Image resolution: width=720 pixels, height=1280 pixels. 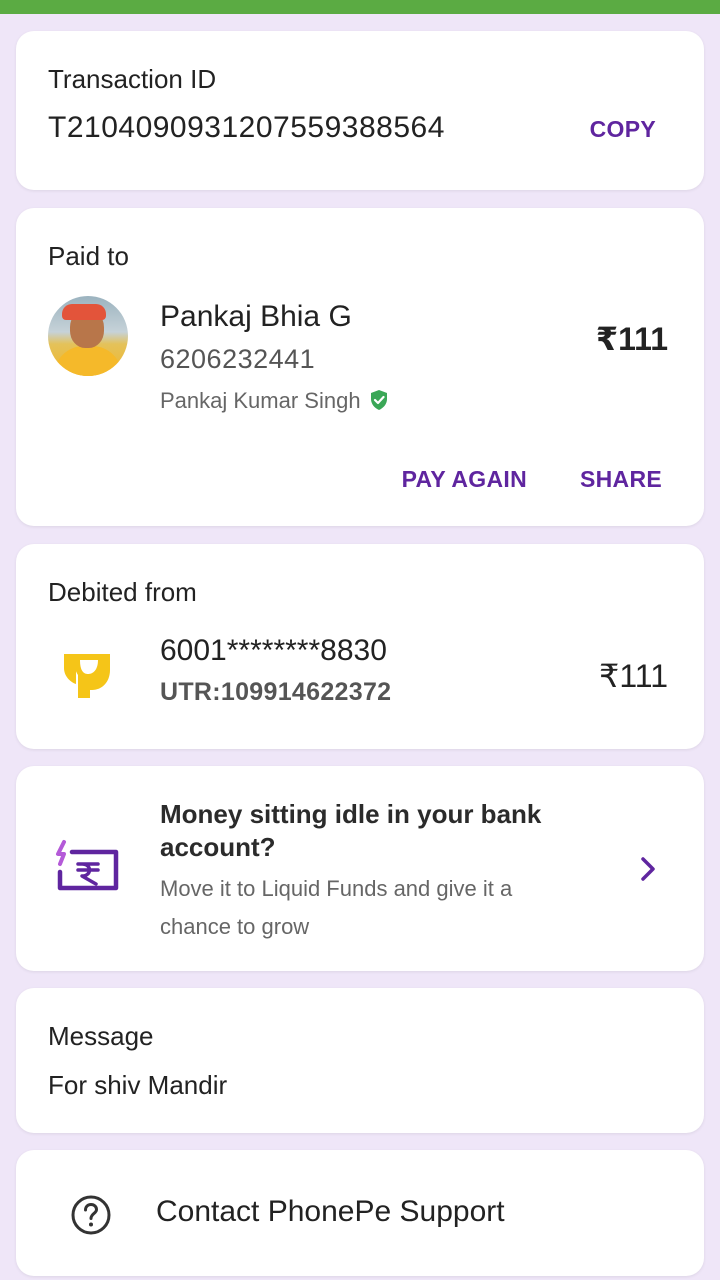 I want to click on share-button: SHARE, so click(x=621, y=479).